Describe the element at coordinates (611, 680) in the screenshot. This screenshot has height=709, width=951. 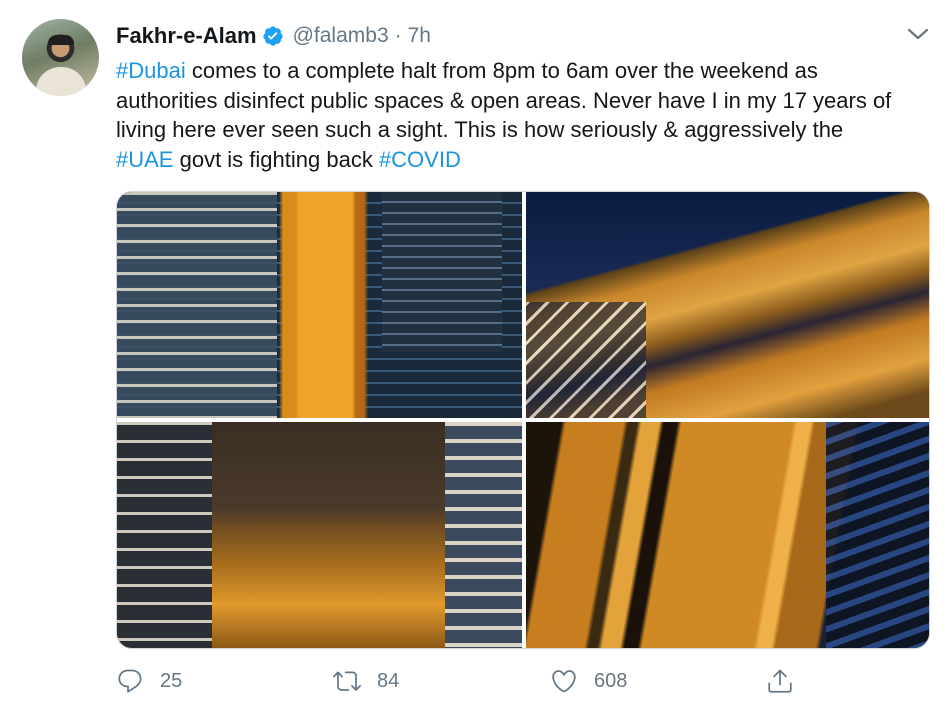
I see `like-count: 608` at that location.